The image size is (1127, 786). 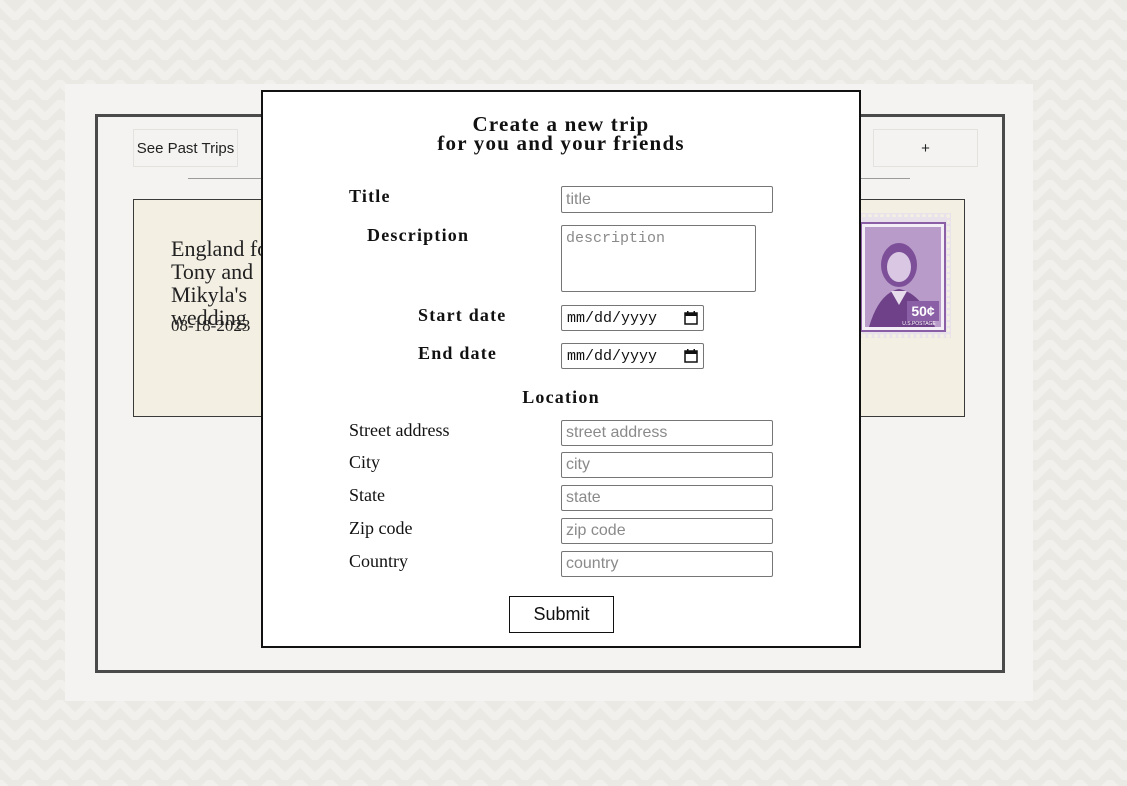 I want to click on state-label: State, so click(x=367, y=495).